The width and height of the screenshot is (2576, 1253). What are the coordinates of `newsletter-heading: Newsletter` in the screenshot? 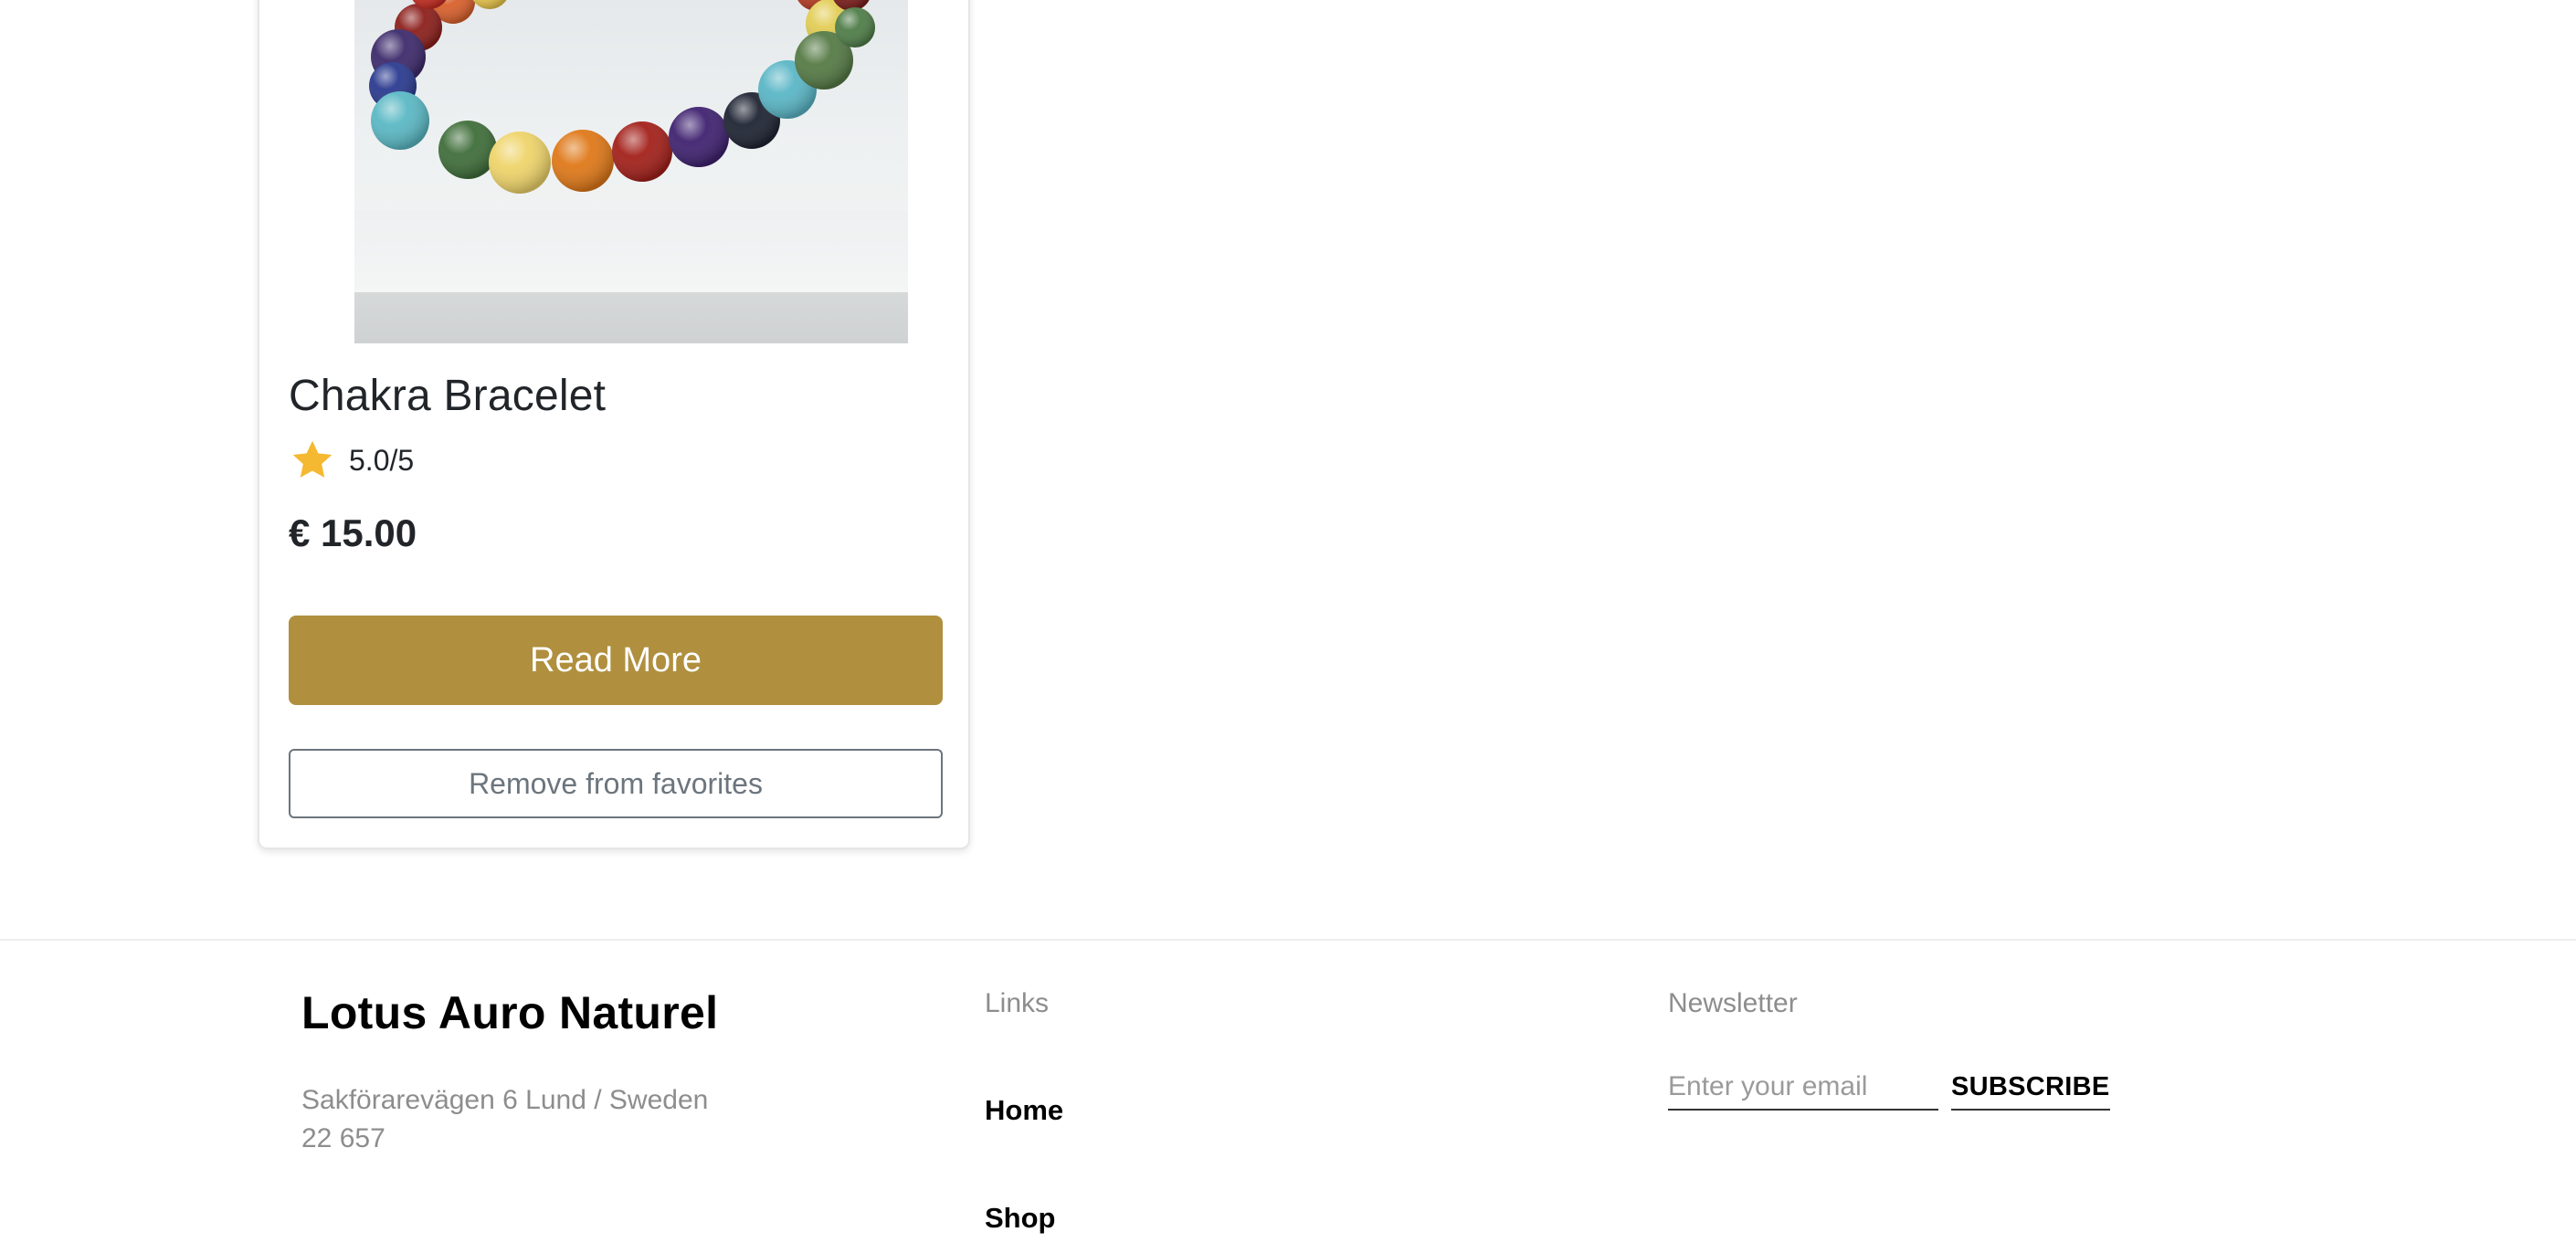 It's located at (1733, 1003).